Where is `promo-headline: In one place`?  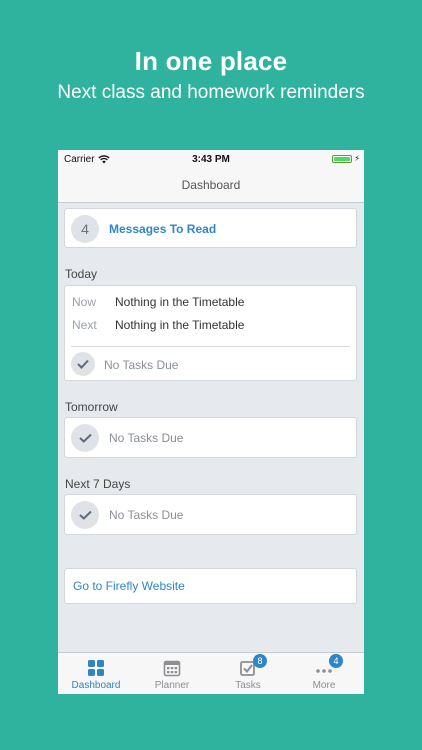
promo-headline: In one place is located at coordinates (211, 61).